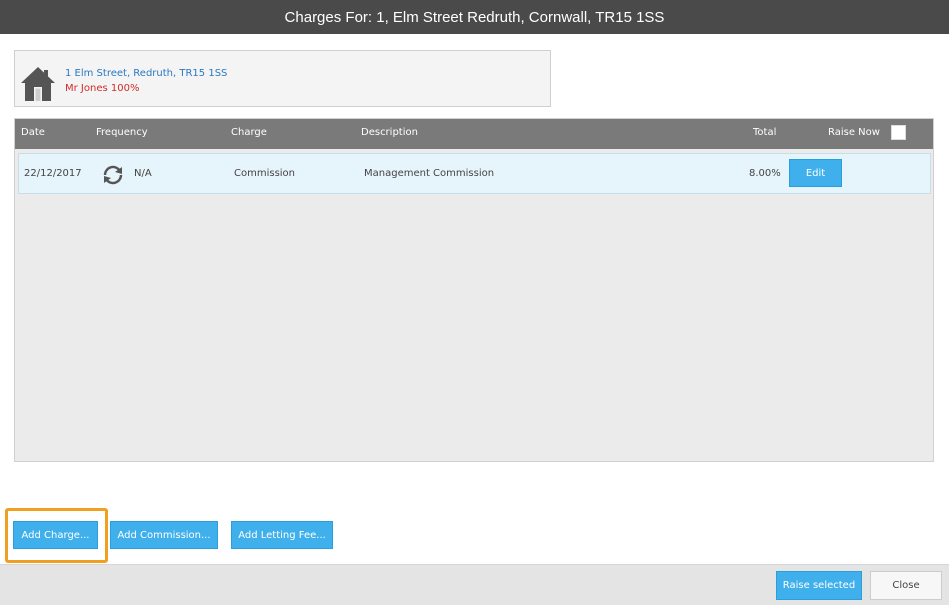 This screenshot has height=605, width=949. Describe the element at coordinates (38, 84) in the screenshot. I see `house-icon` at that location.